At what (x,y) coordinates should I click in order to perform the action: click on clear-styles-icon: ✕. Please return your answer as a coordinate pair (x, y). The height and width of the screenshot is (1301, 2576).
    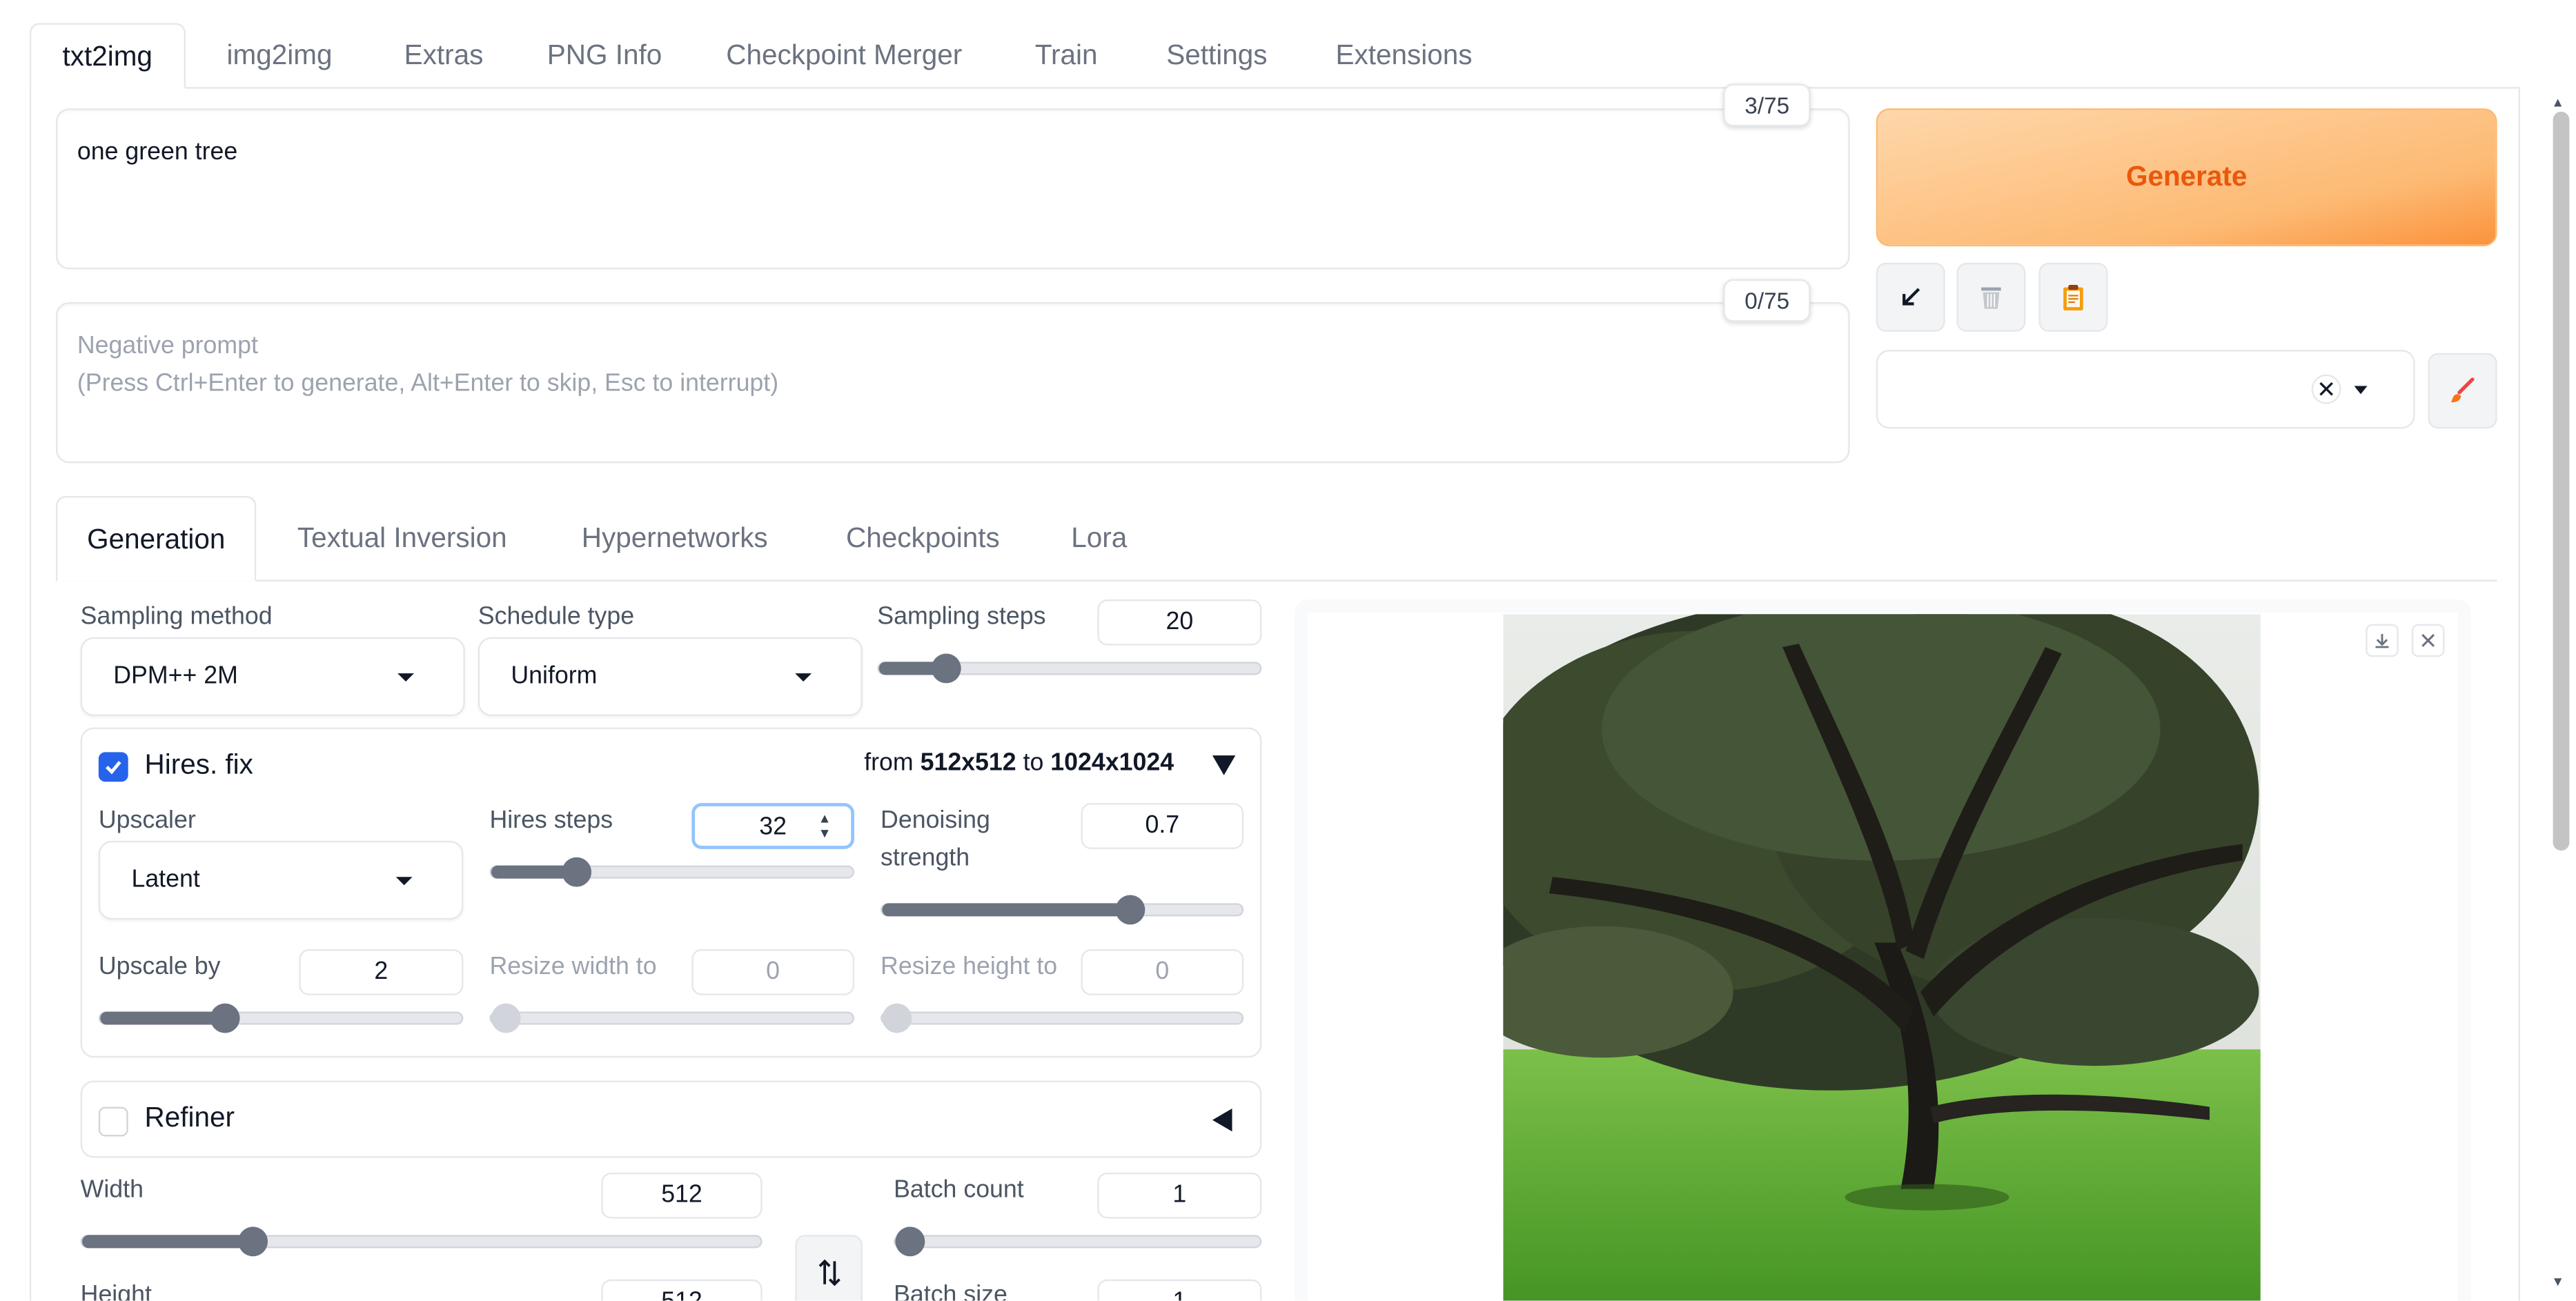
    Looking at the image, I should click on (2326, 389).